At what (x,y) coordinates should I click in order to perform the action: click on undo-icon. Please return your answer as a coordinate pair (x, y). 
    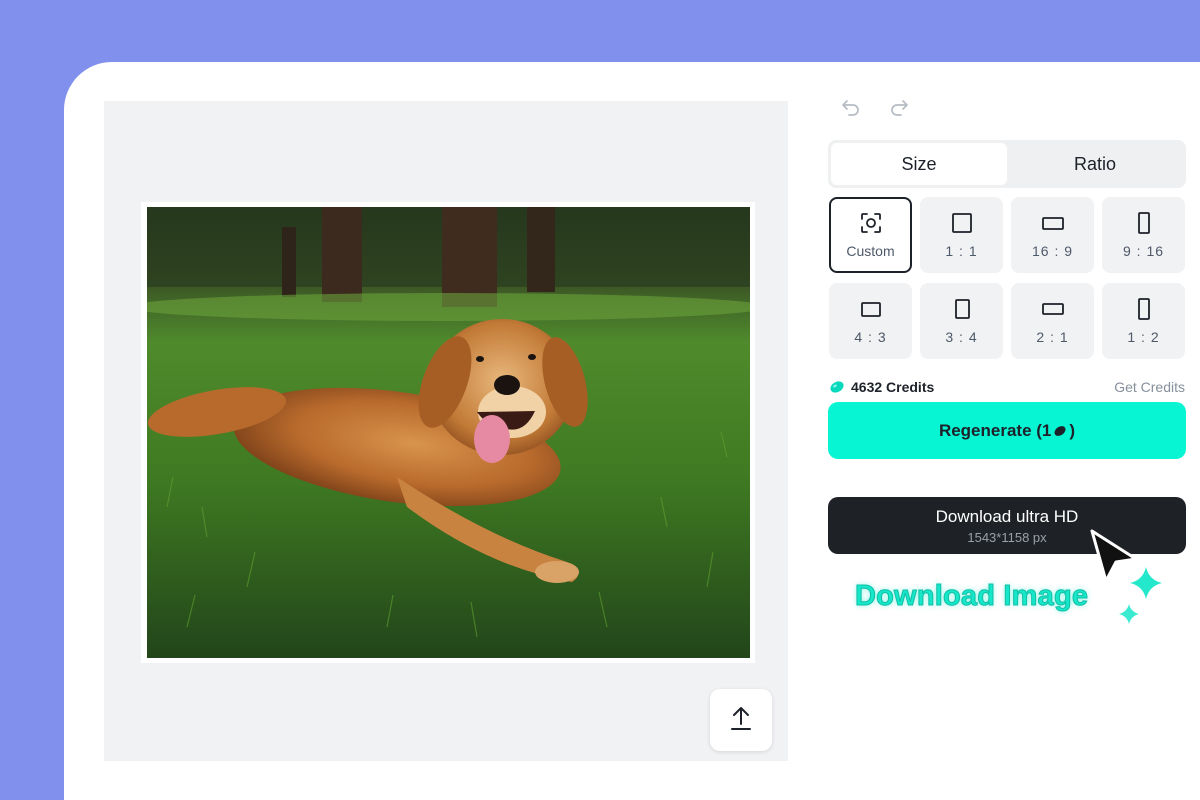
    Looking at the image, I should click on (850, 108).